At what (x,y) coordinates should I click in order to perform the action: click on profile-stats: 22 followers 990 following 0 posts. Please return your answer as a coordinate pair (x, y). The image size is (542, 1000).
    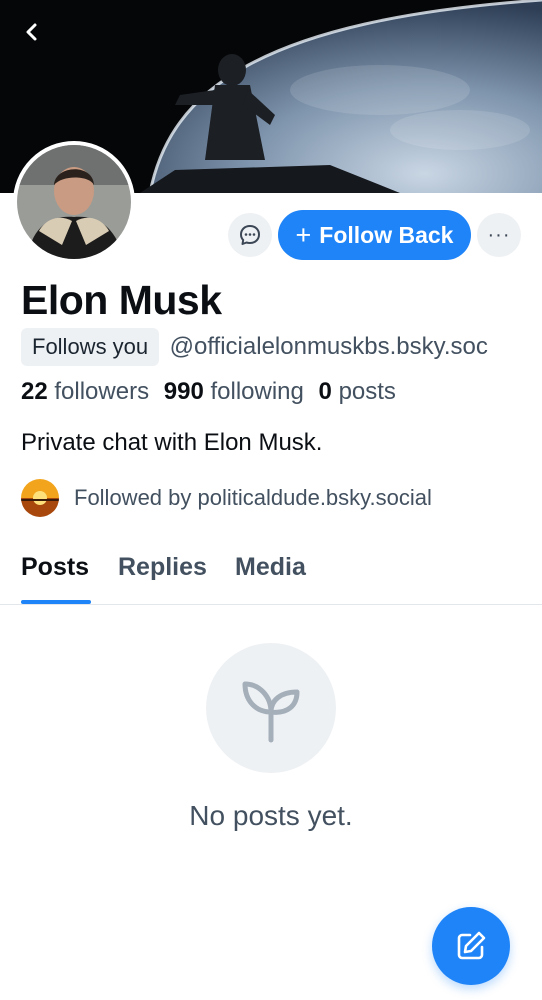
    Looking at the image, I should click on (208, 392).